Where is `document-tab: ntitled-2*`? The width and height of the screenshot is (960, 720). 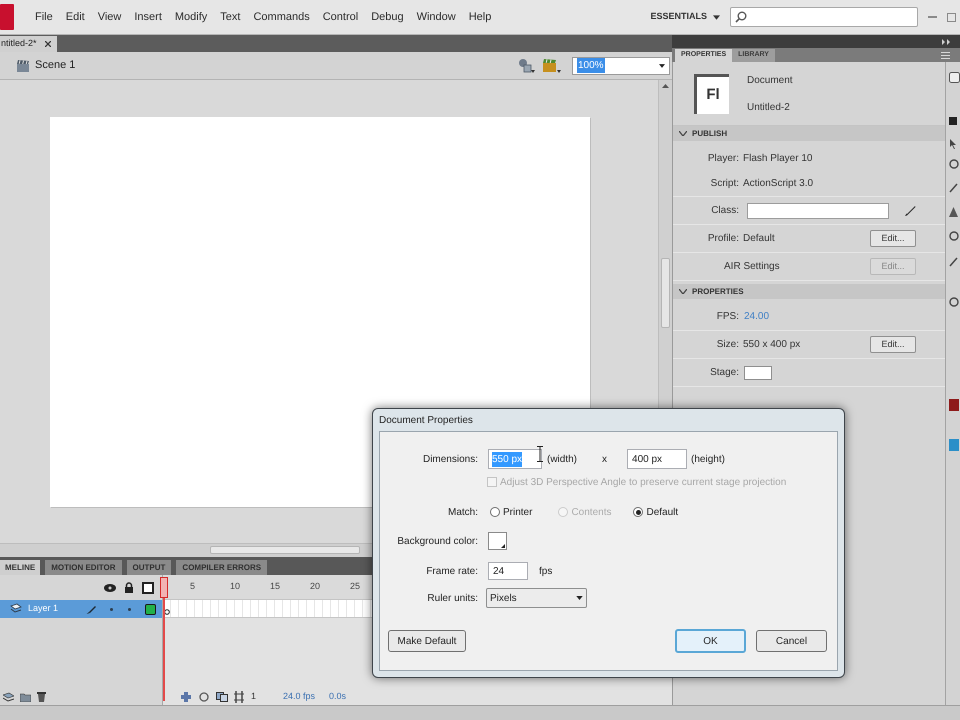
document-tab: ntitled-2* is located at coordinates (28, 44).